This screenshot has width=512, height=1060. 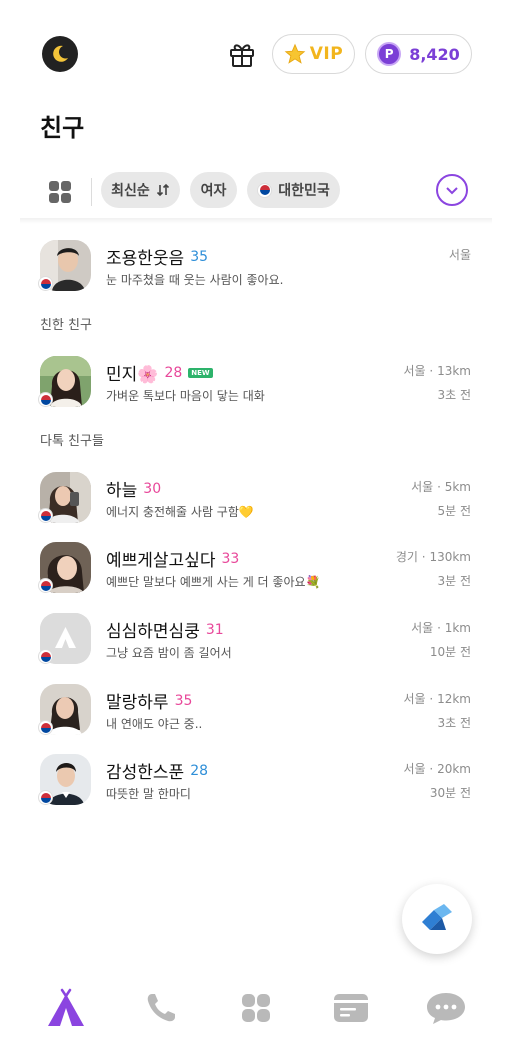 I want to click on compose-icon, so click(x=437, y=917).